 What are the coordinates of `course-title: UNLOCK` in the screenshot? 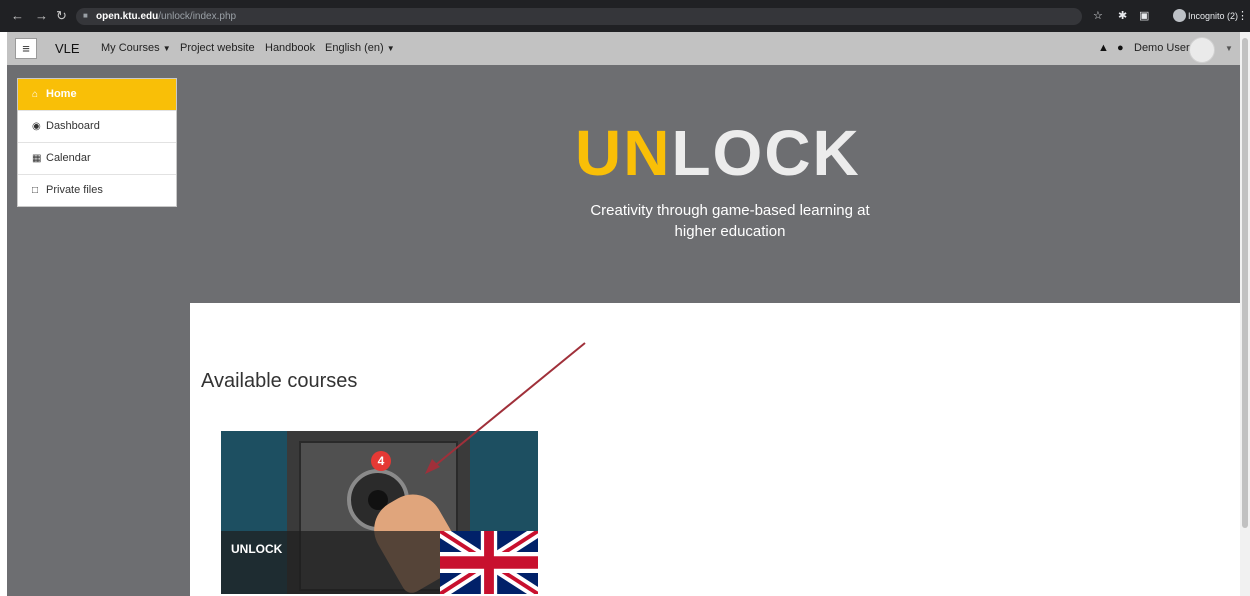 It's located at (256, 549).